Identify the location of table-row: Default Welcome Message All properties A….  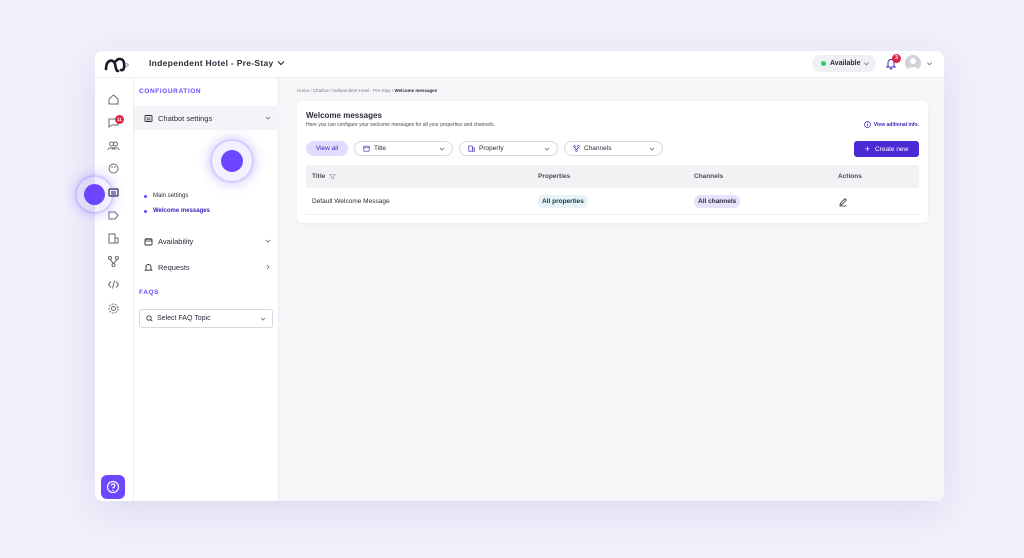
(612, 201).